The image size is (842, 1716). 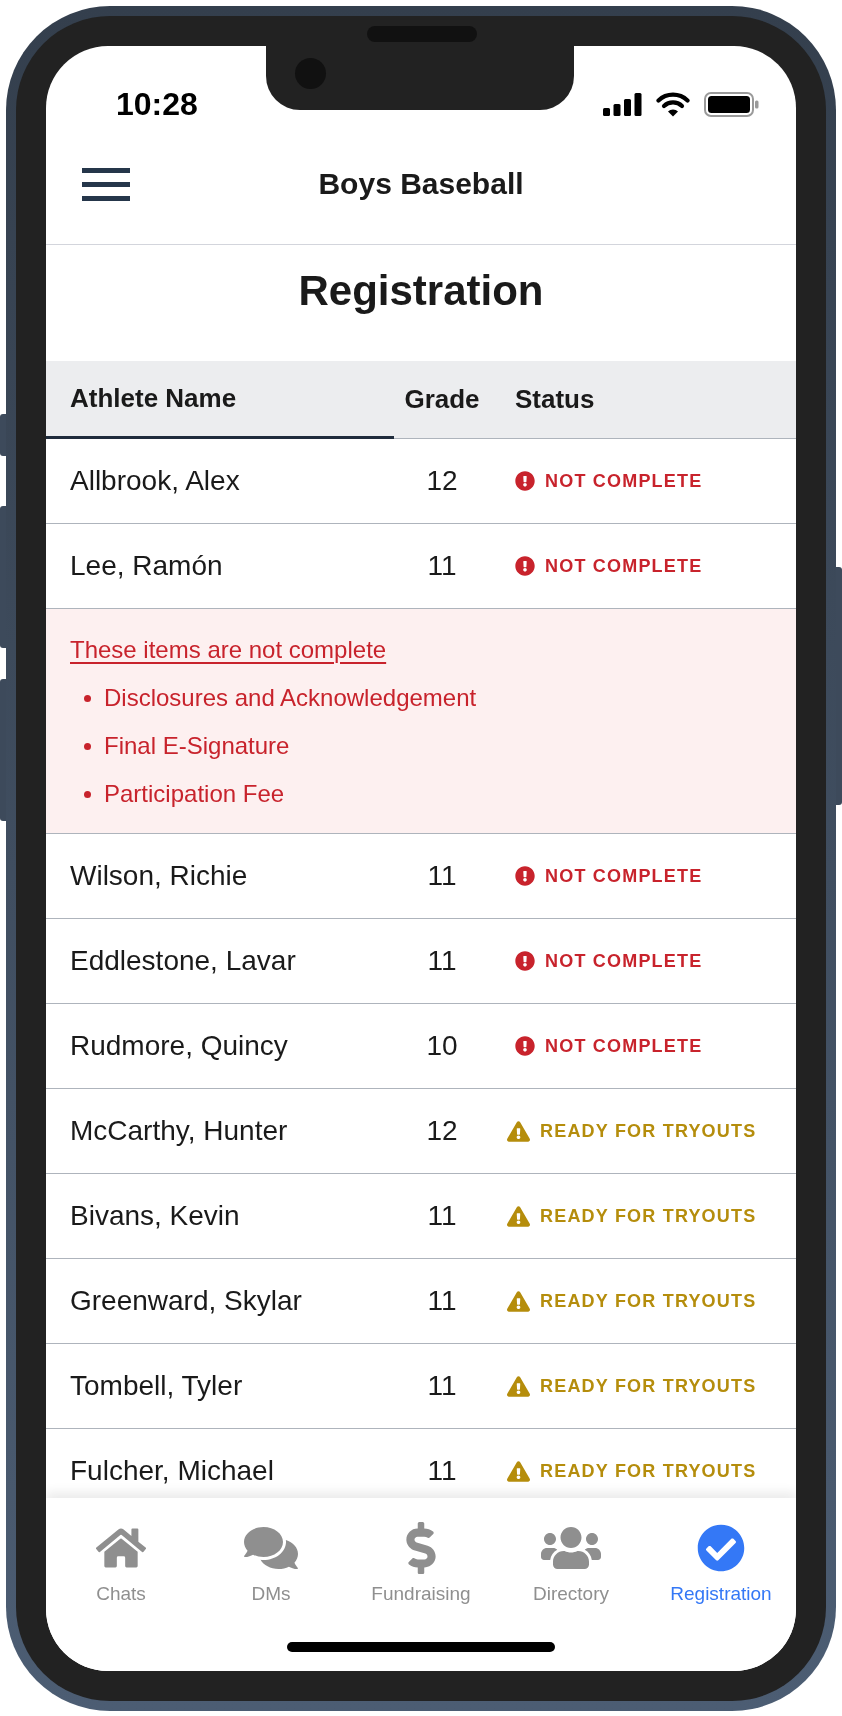 I want to click on name-cell: Wilson, Richie, so click(x=159, y=875).